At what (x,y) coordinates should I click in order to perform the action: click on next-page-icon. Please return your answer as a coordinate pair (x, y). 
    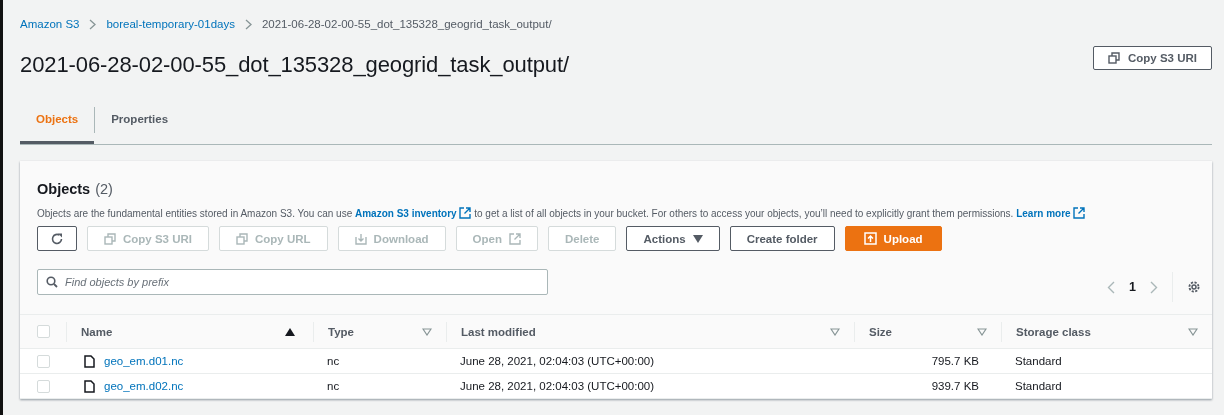
    Looking at the image, I should click on (1154, 287).